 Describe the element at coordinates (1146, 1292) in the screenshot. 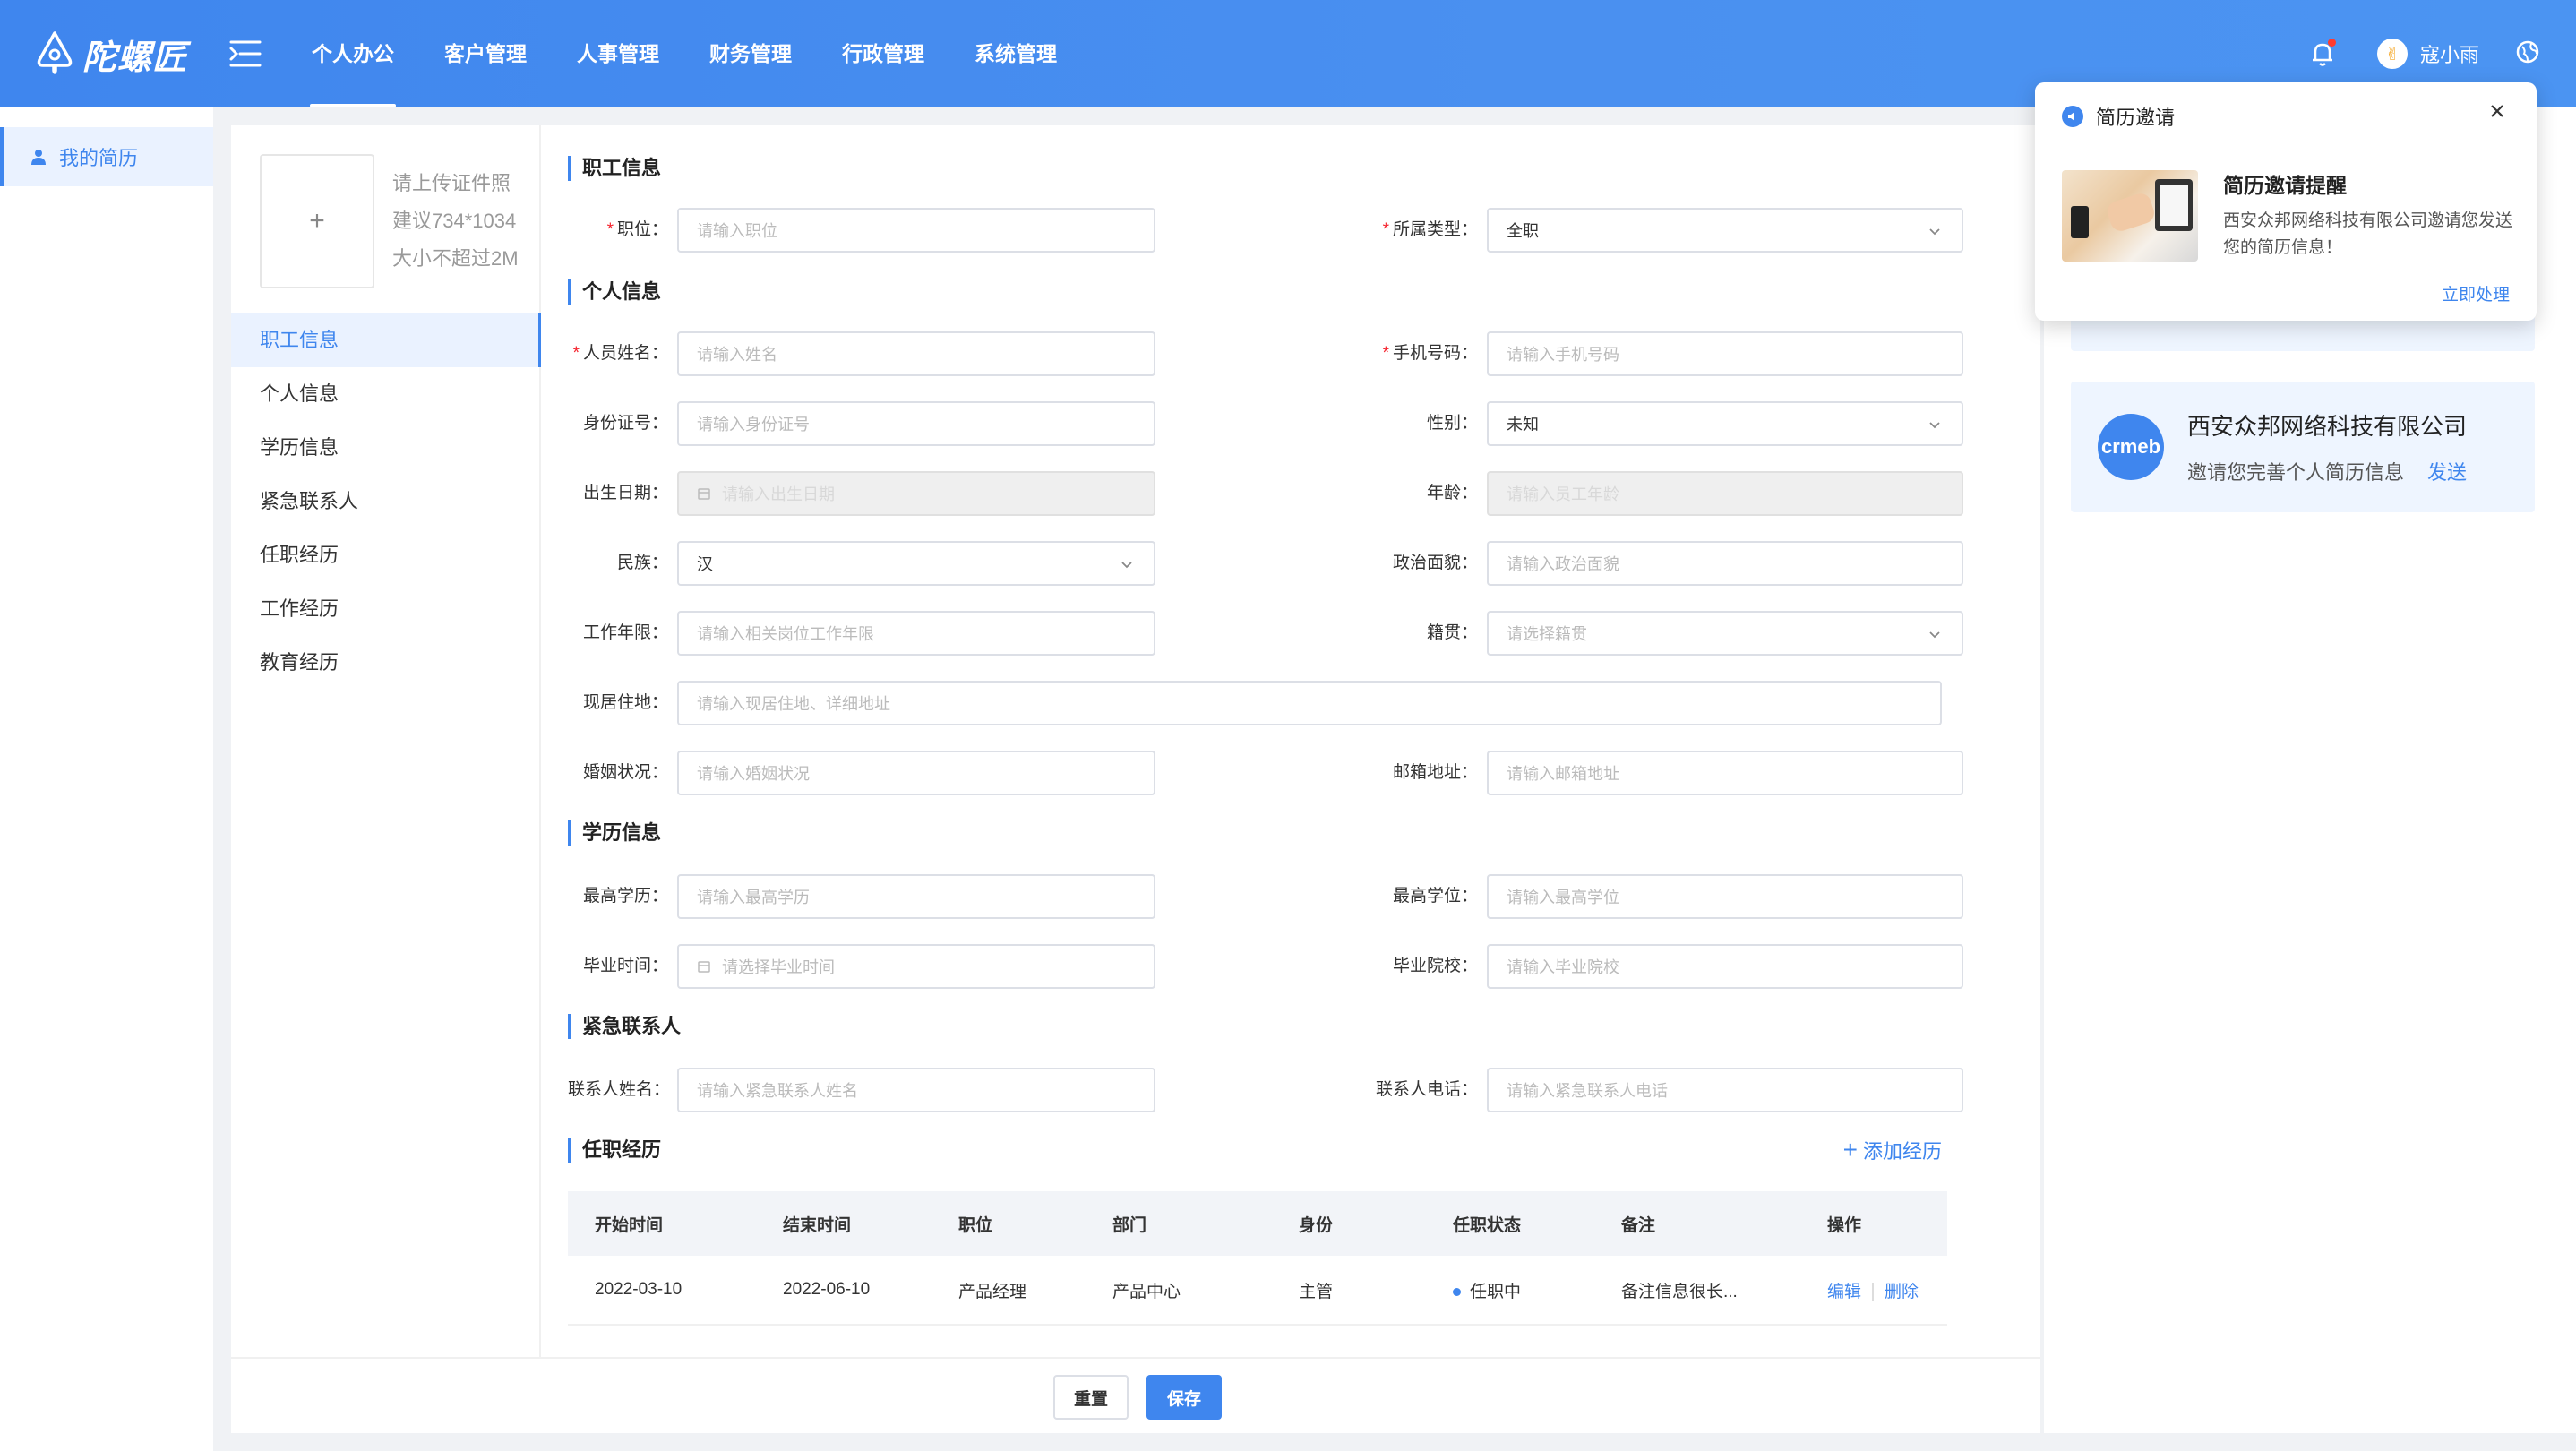

I see `cell-dept: 产品中心` at that location.